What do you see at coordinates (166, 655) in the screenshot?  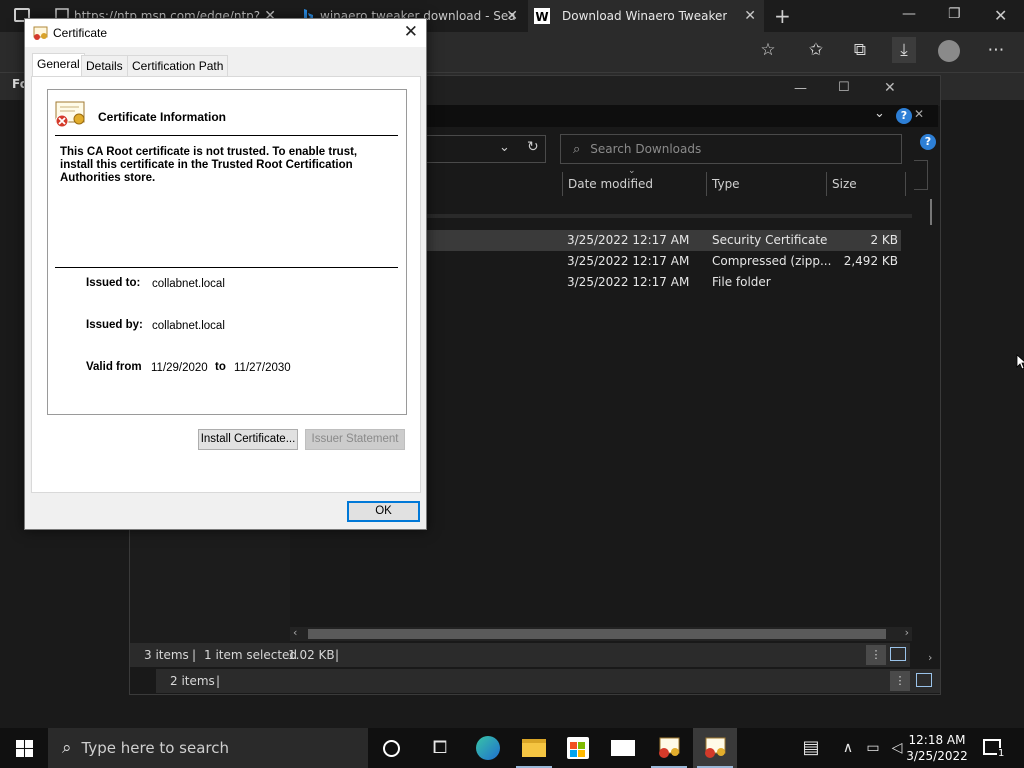 I see `item-count: 3 items` at bounding box center [166, 655].